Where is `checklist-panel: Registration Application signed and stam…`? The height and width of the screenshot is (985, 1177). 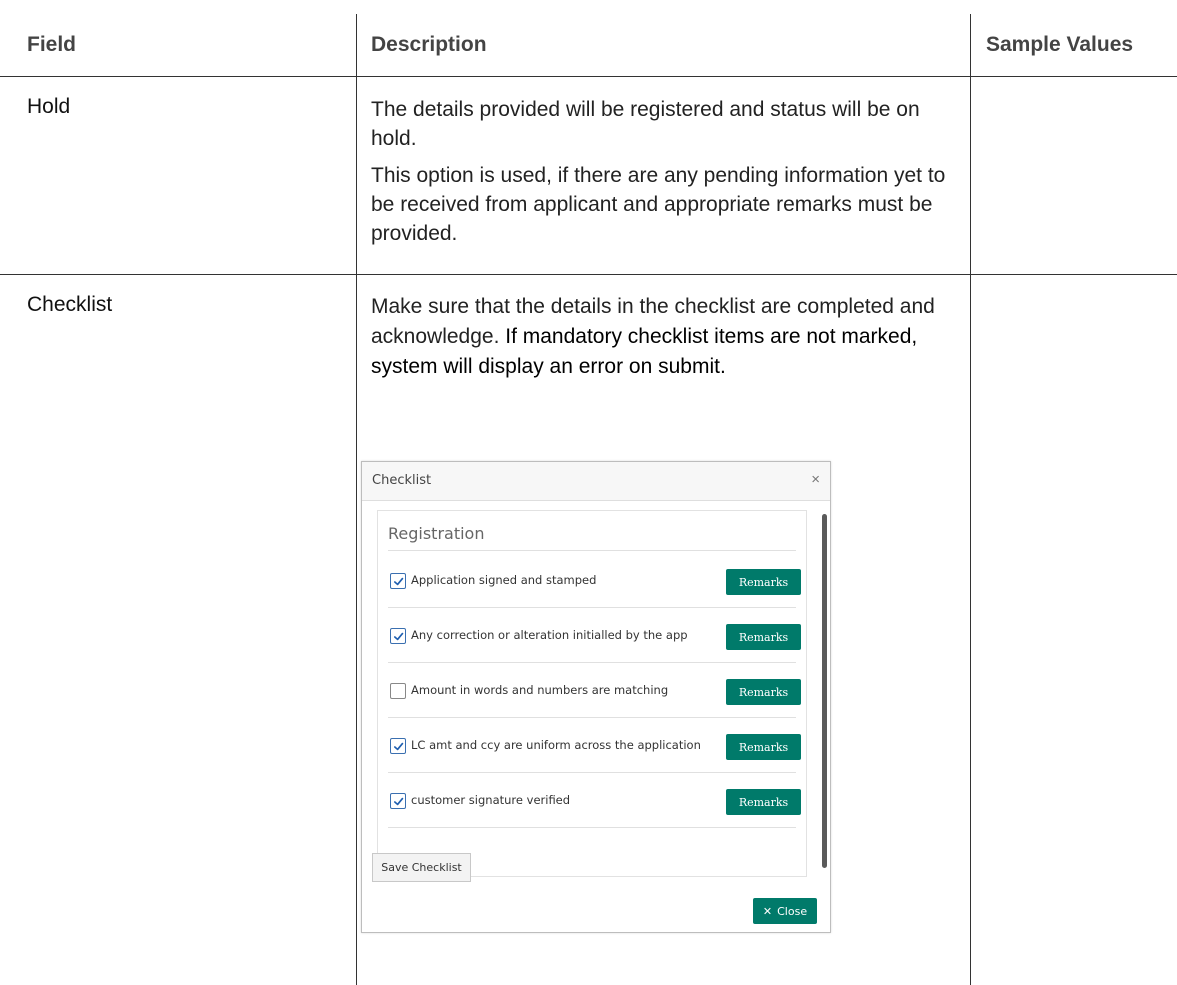 checklist-panel: Registration Application signed and stam… is located at coordinates (592, 693).